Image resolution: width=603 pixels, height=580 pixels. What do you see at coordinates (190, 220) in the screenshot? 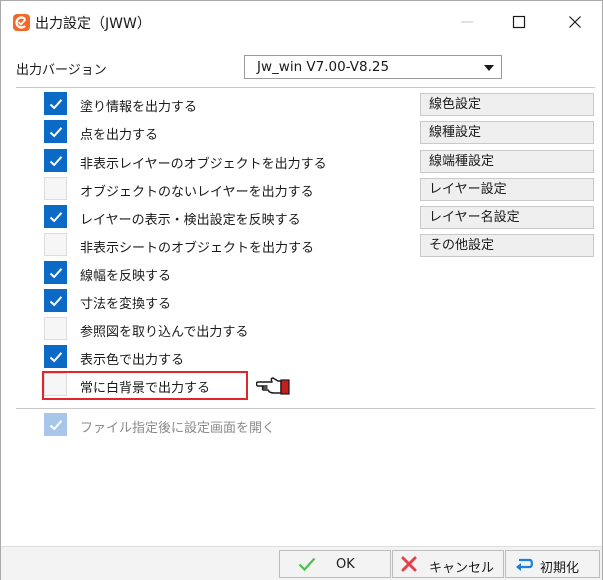
I see `option-label: レイヤーの表示・検出設定を反映する` at bounding box center [190, 220].